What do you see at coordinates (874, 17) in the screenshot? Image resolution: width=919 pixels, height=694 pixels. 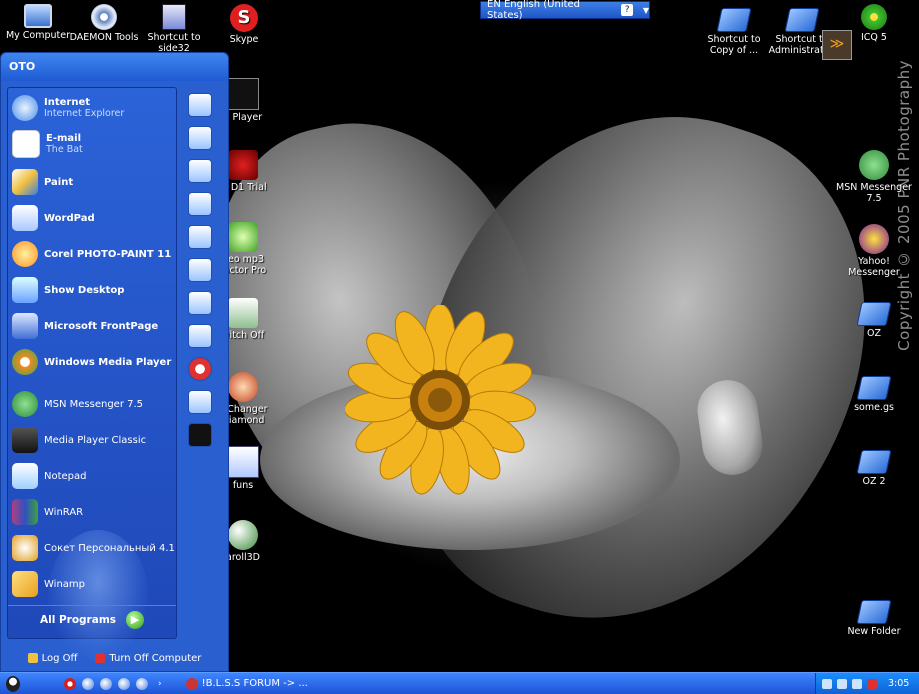 I see `icq-icon` at bounding box center [874, 17].